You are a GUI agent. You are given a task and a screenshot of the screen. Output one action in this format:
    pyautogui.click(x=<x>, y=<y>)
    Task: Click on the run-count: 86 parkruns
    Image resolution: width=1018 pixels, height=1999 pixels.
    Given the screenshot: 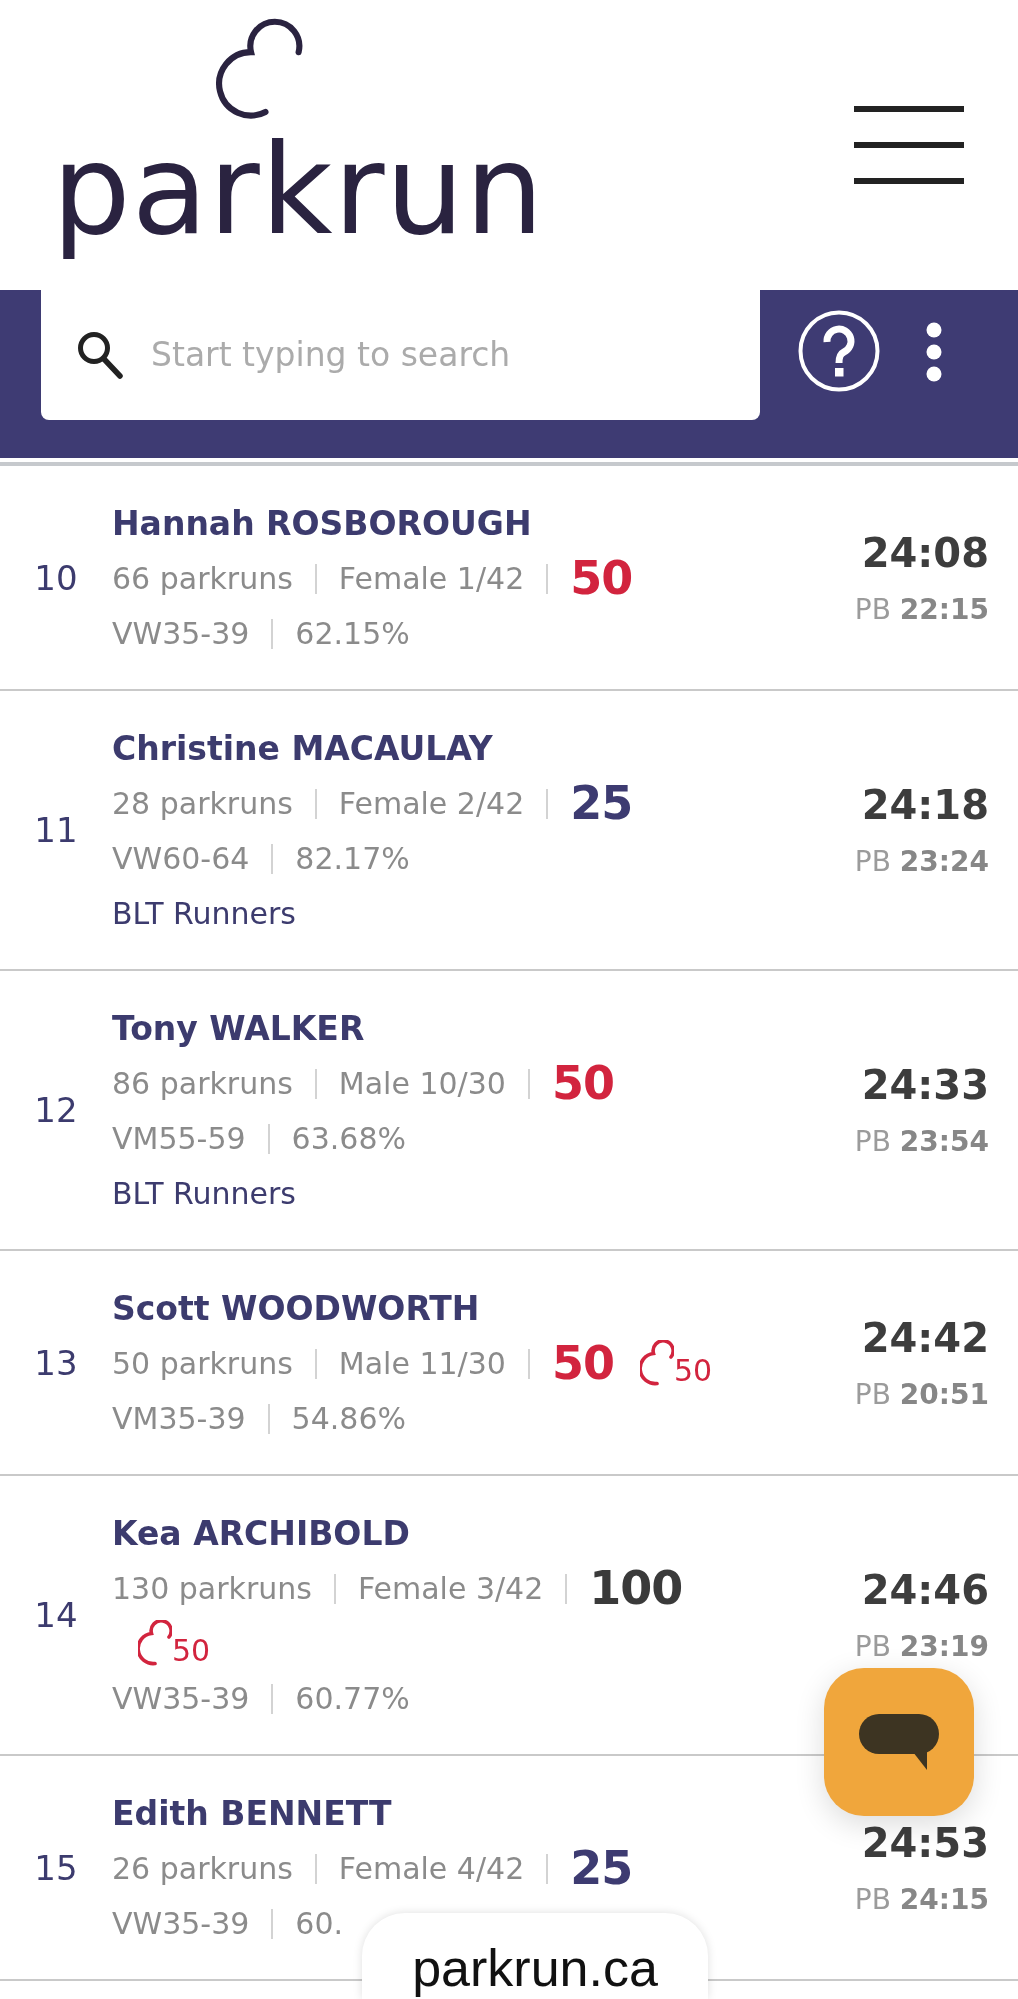 What is the action you would take?
    pyautogui.click(x=202, y=1084)
    